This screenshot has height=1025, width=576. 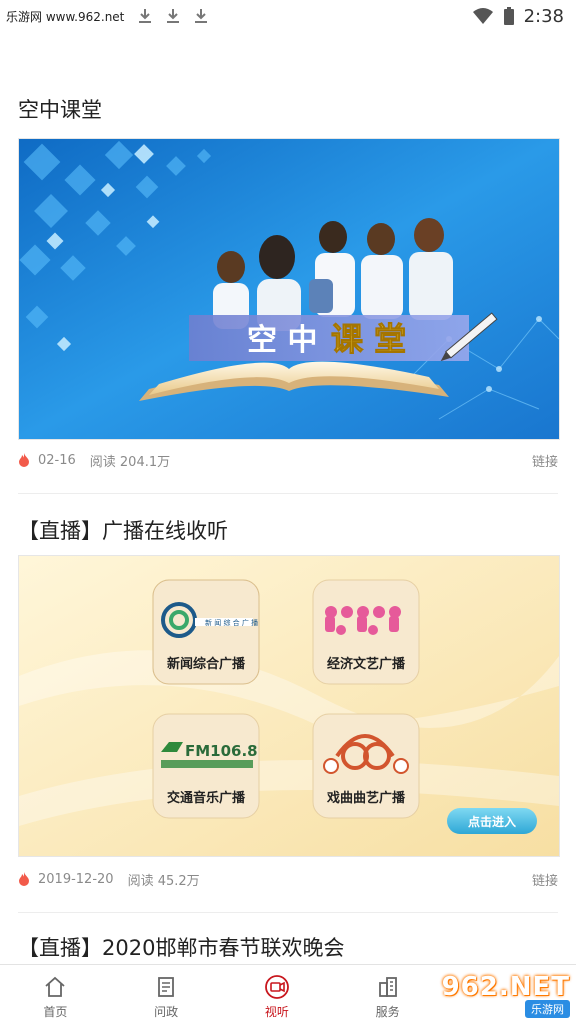 What do you see at coordinates (55, 1012) in the screenshot?
I see `tab-label: 首页` at bounding box center [55, 1012].